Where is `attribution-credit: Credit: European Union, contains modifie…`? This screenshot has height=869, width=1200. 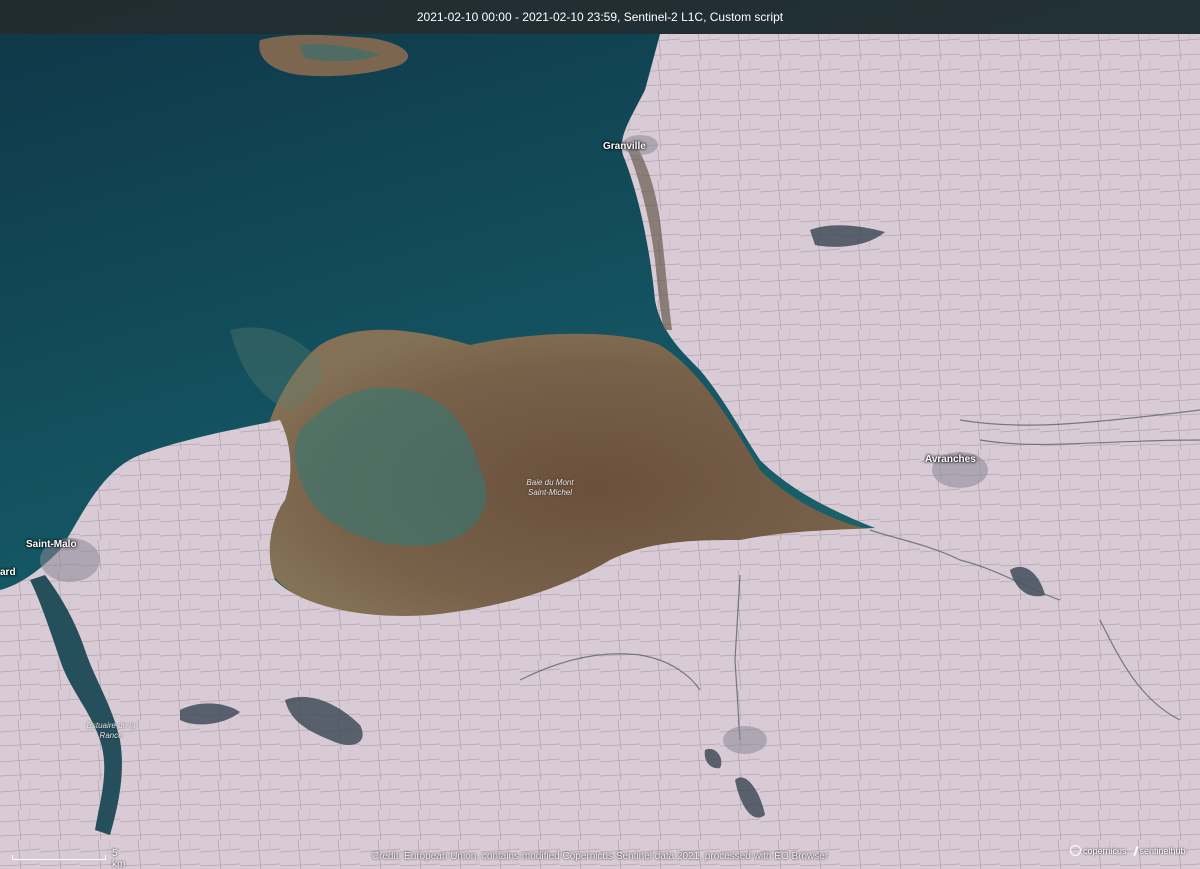
attribution-credit: Credit: European Union, contains modifie… is located at coordinates (600, 856).